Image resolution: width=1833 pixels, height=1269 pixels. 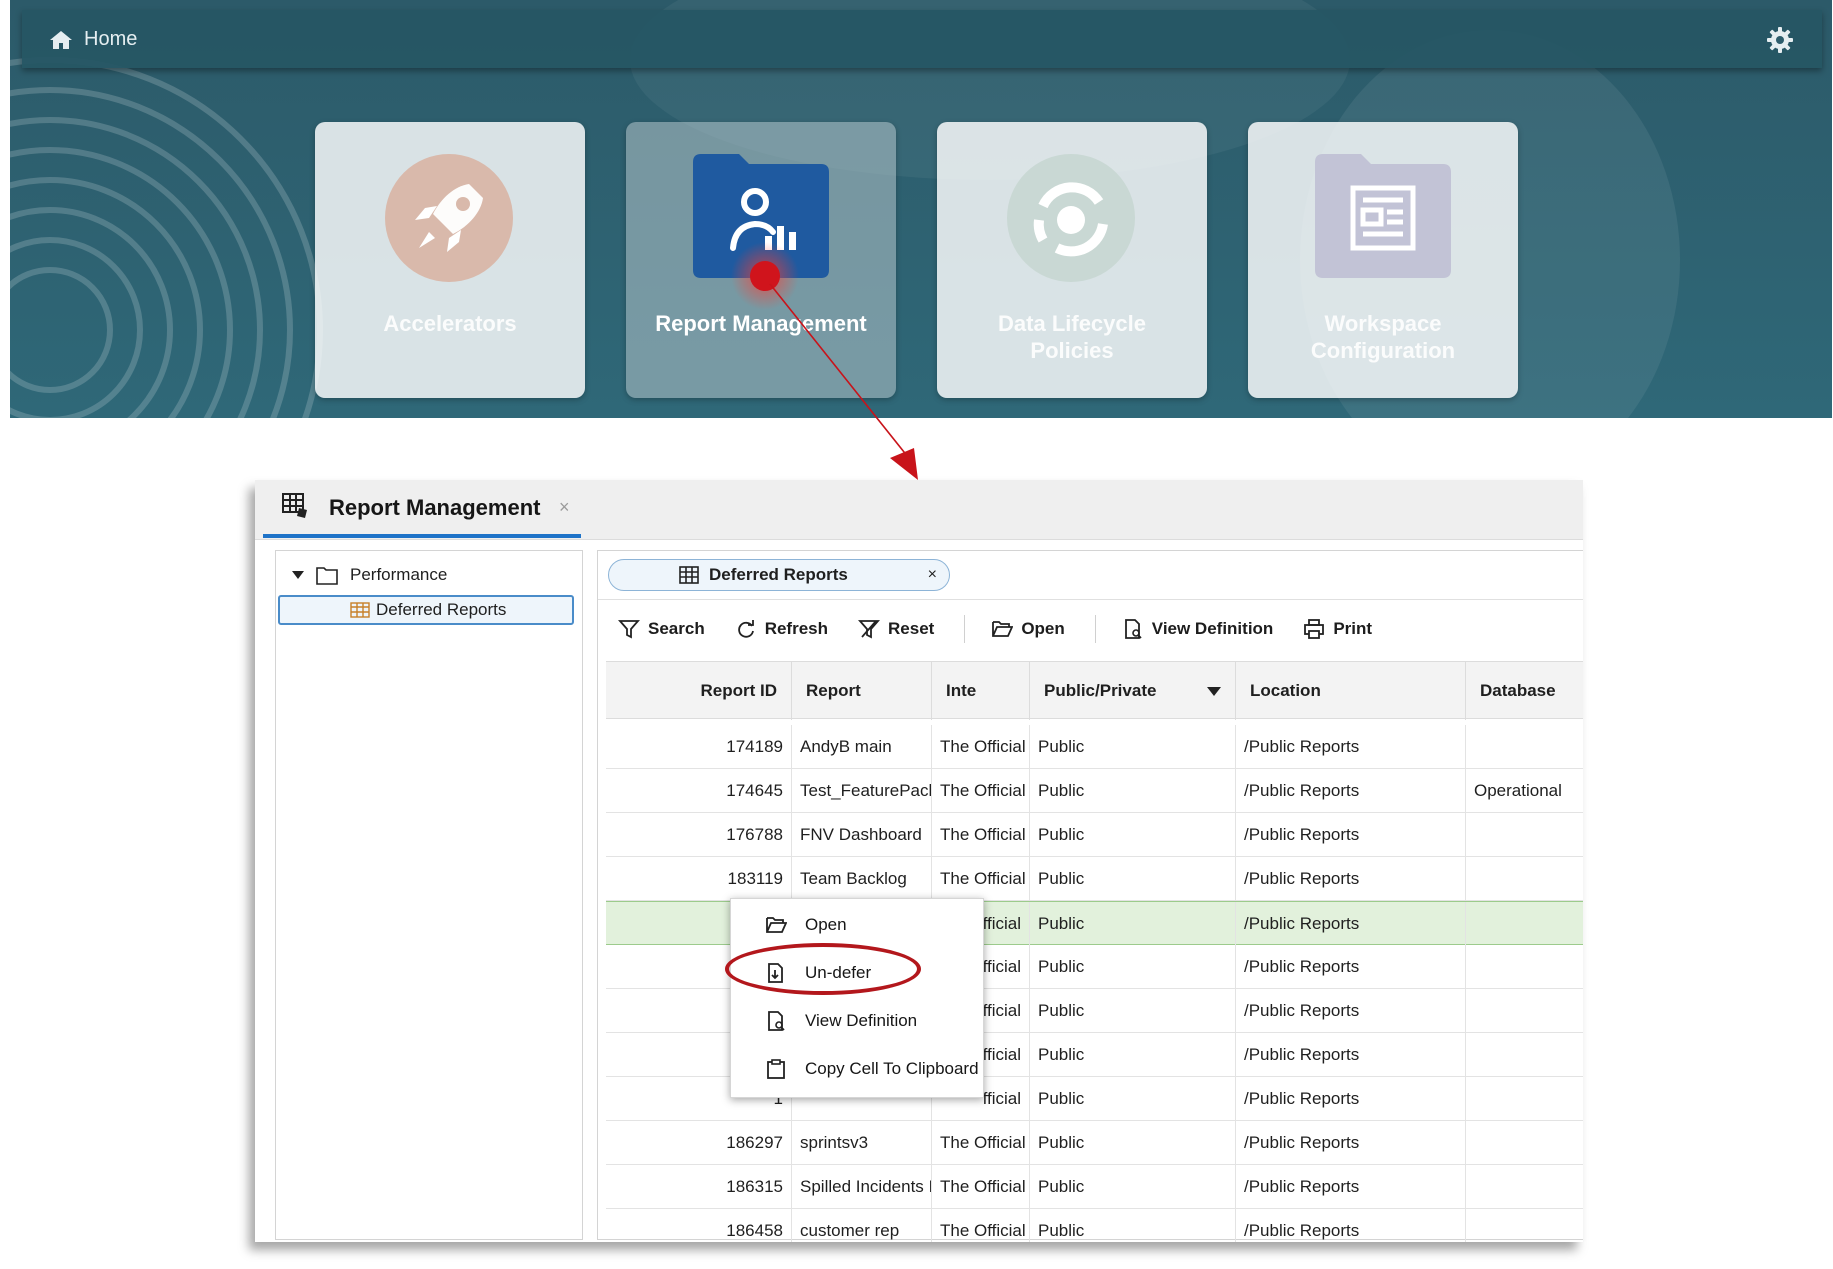 I want to click on tile-data-lifecycle-policies: Data Lifecycle Policies, so click(x=1072, y=260).